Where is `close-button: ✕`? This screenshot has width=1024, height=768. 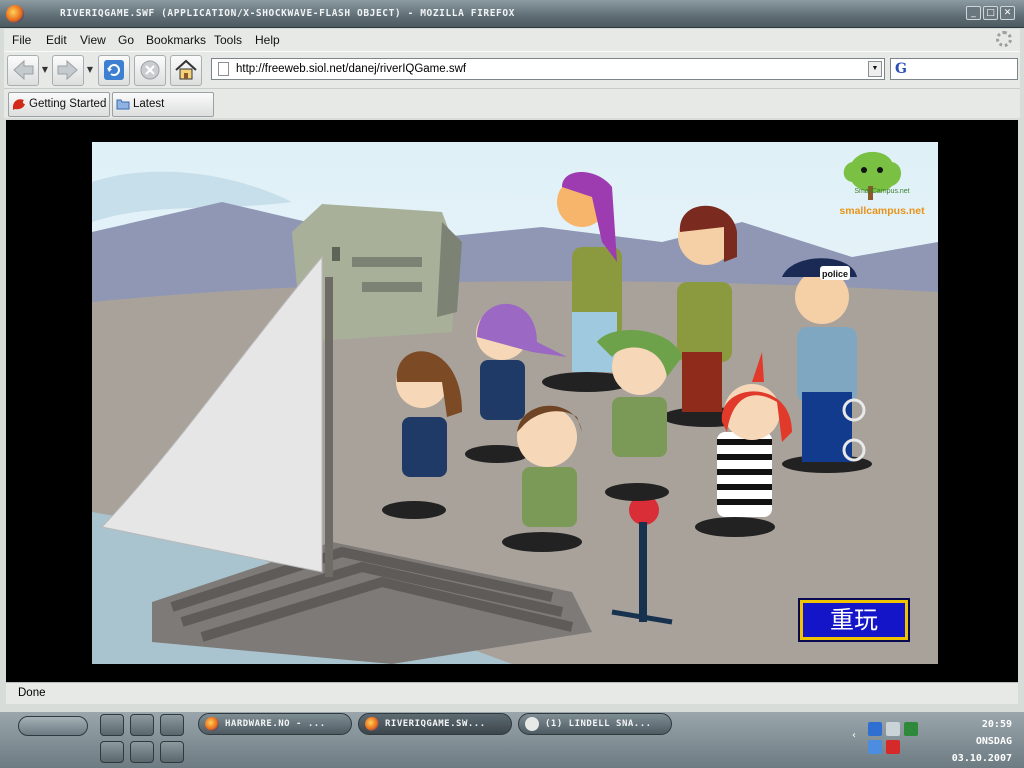 close-button: ✕ is located at coordinates (1007, 13).